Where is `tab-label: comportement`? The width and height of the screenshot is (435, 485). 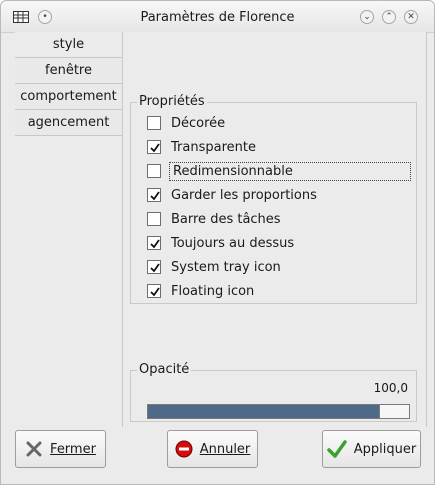 tab-label: comportement is located at coordinates (68, 96).